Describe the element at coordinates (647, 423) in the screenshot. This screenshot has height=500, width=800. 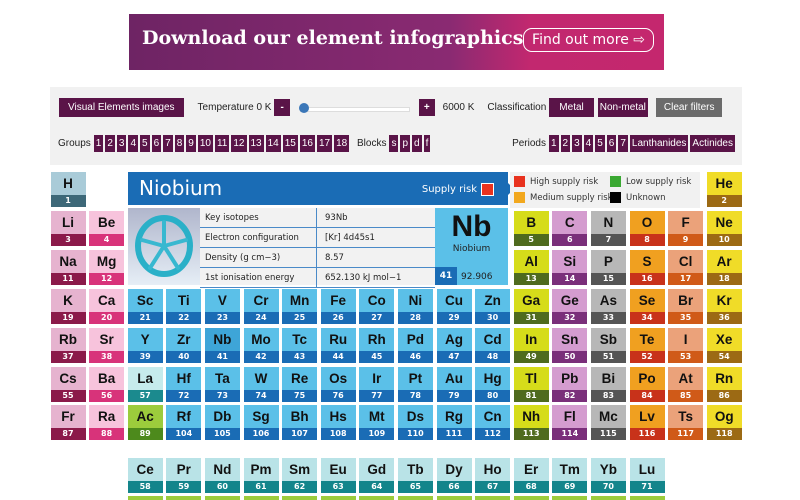
I see `element-cell-lv: Lv 116` at that location.